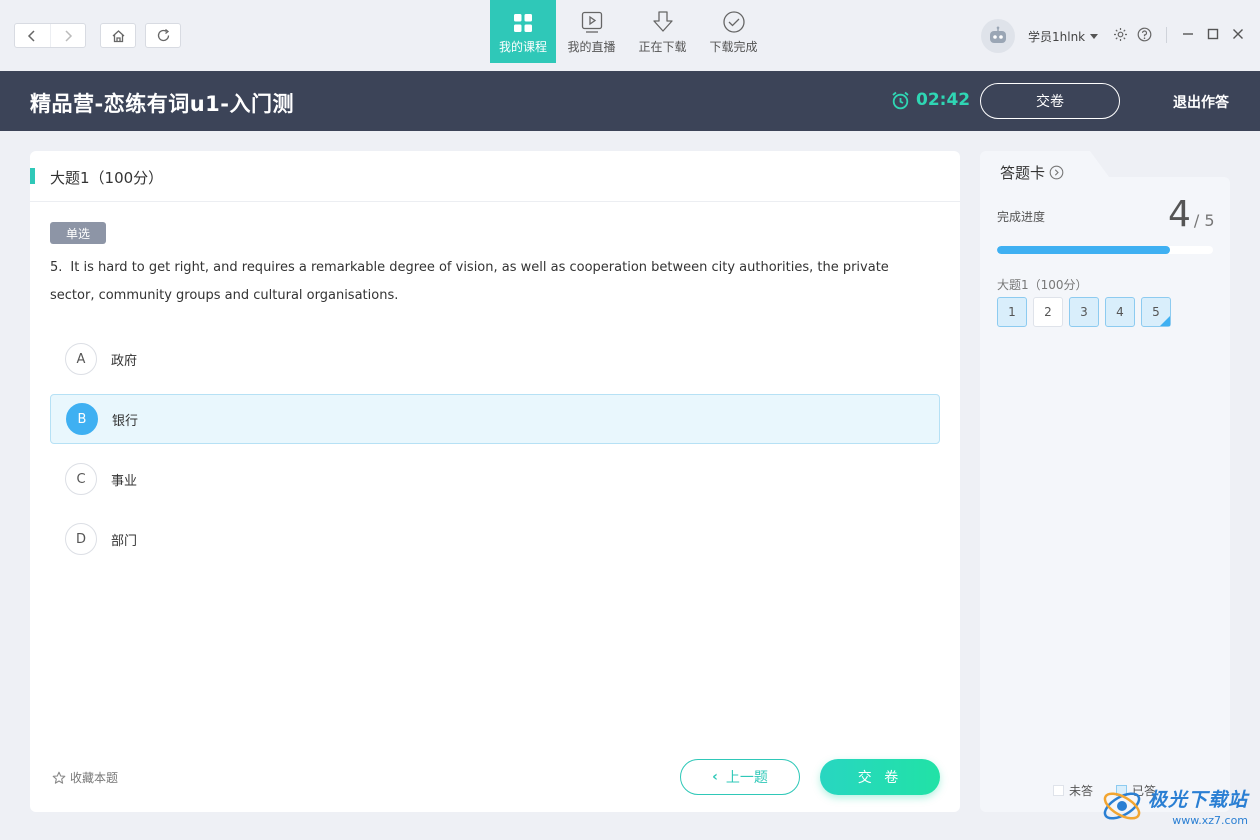 This screenshot has width=1260, height=840. I want to click on top-bar: 我的课程 我的直播 正在下载 下载完成 学员1hlnk, so click(630, 35).